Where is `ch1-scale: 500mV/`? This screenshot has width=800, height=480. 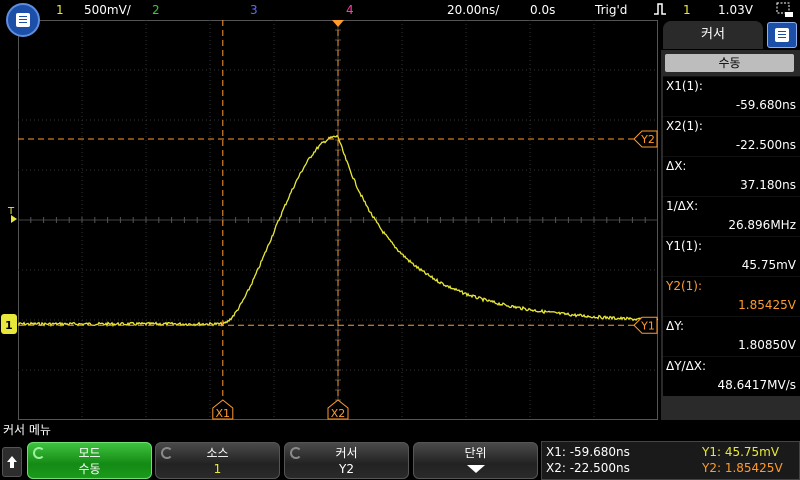
ch1-scale: 500mV/ is located at coordinates (107, 10).